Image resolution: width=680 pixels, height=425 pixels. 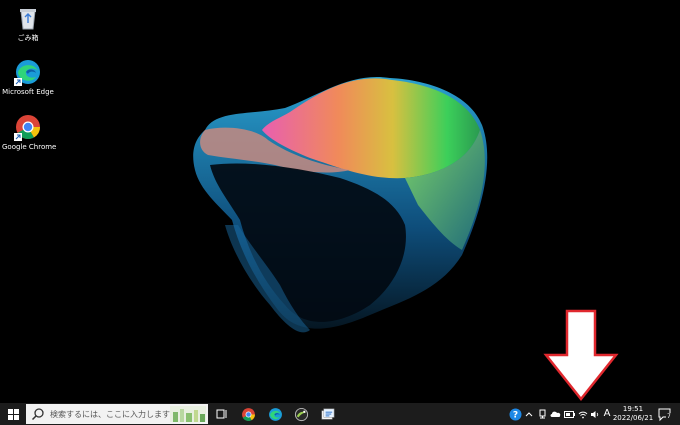 I want to click on search-highlight-illustration-icon, so click(x=188, y=414).